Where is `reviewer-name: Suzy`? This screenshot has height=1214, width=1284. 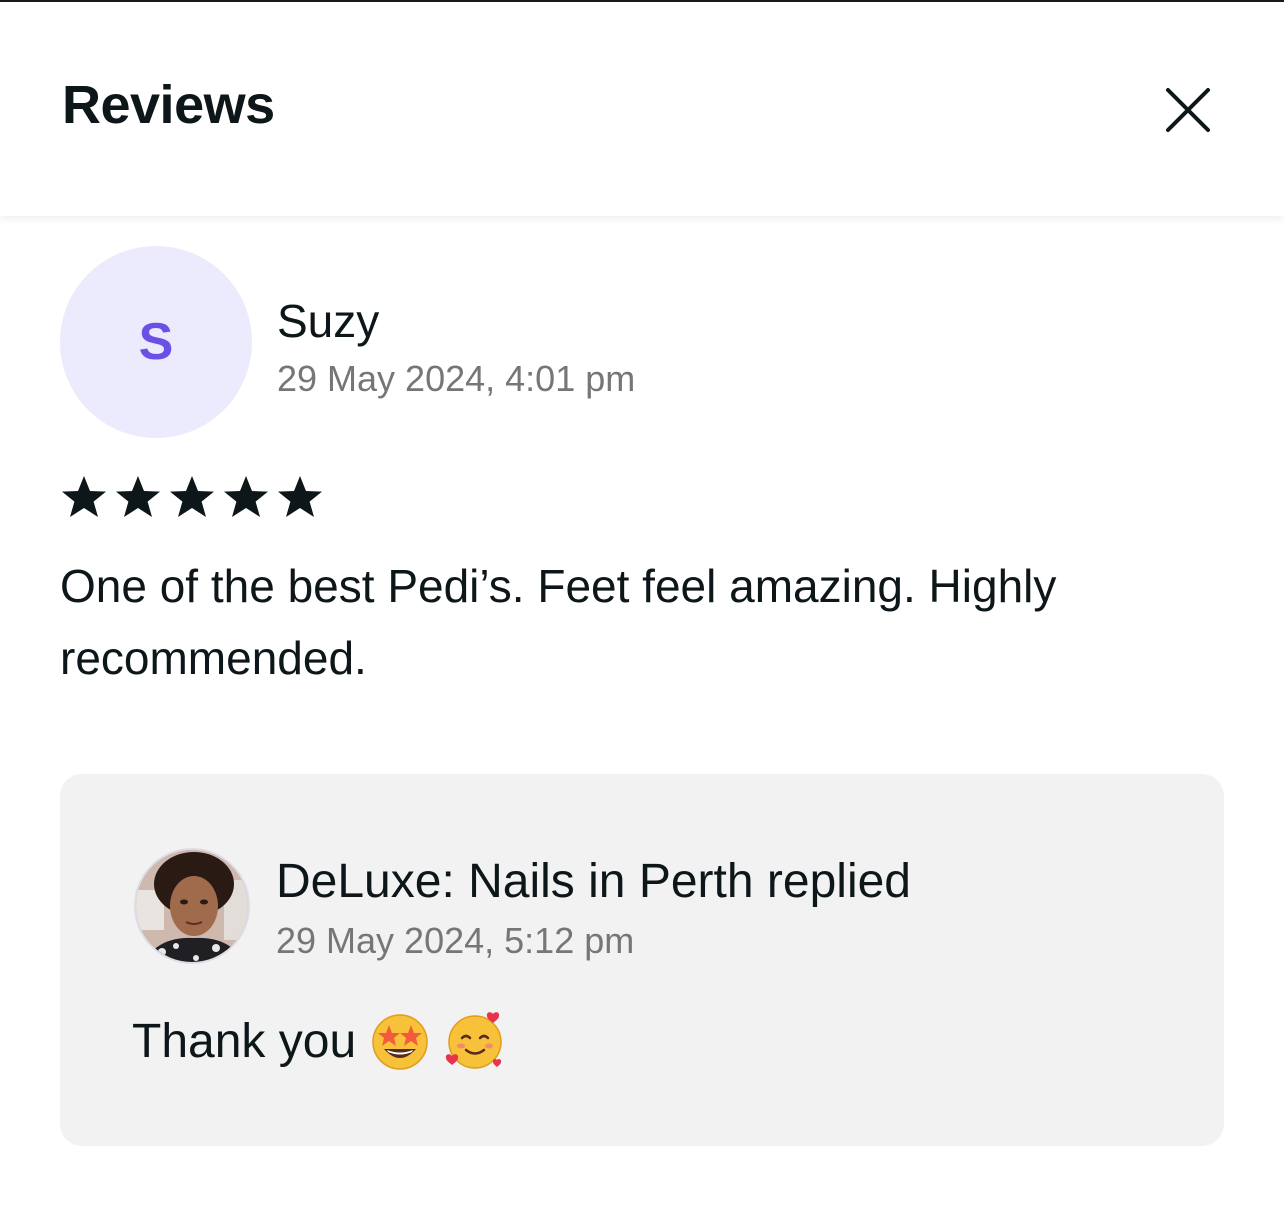
reviewer-name: Suzy is located at coordinates (328, 321).